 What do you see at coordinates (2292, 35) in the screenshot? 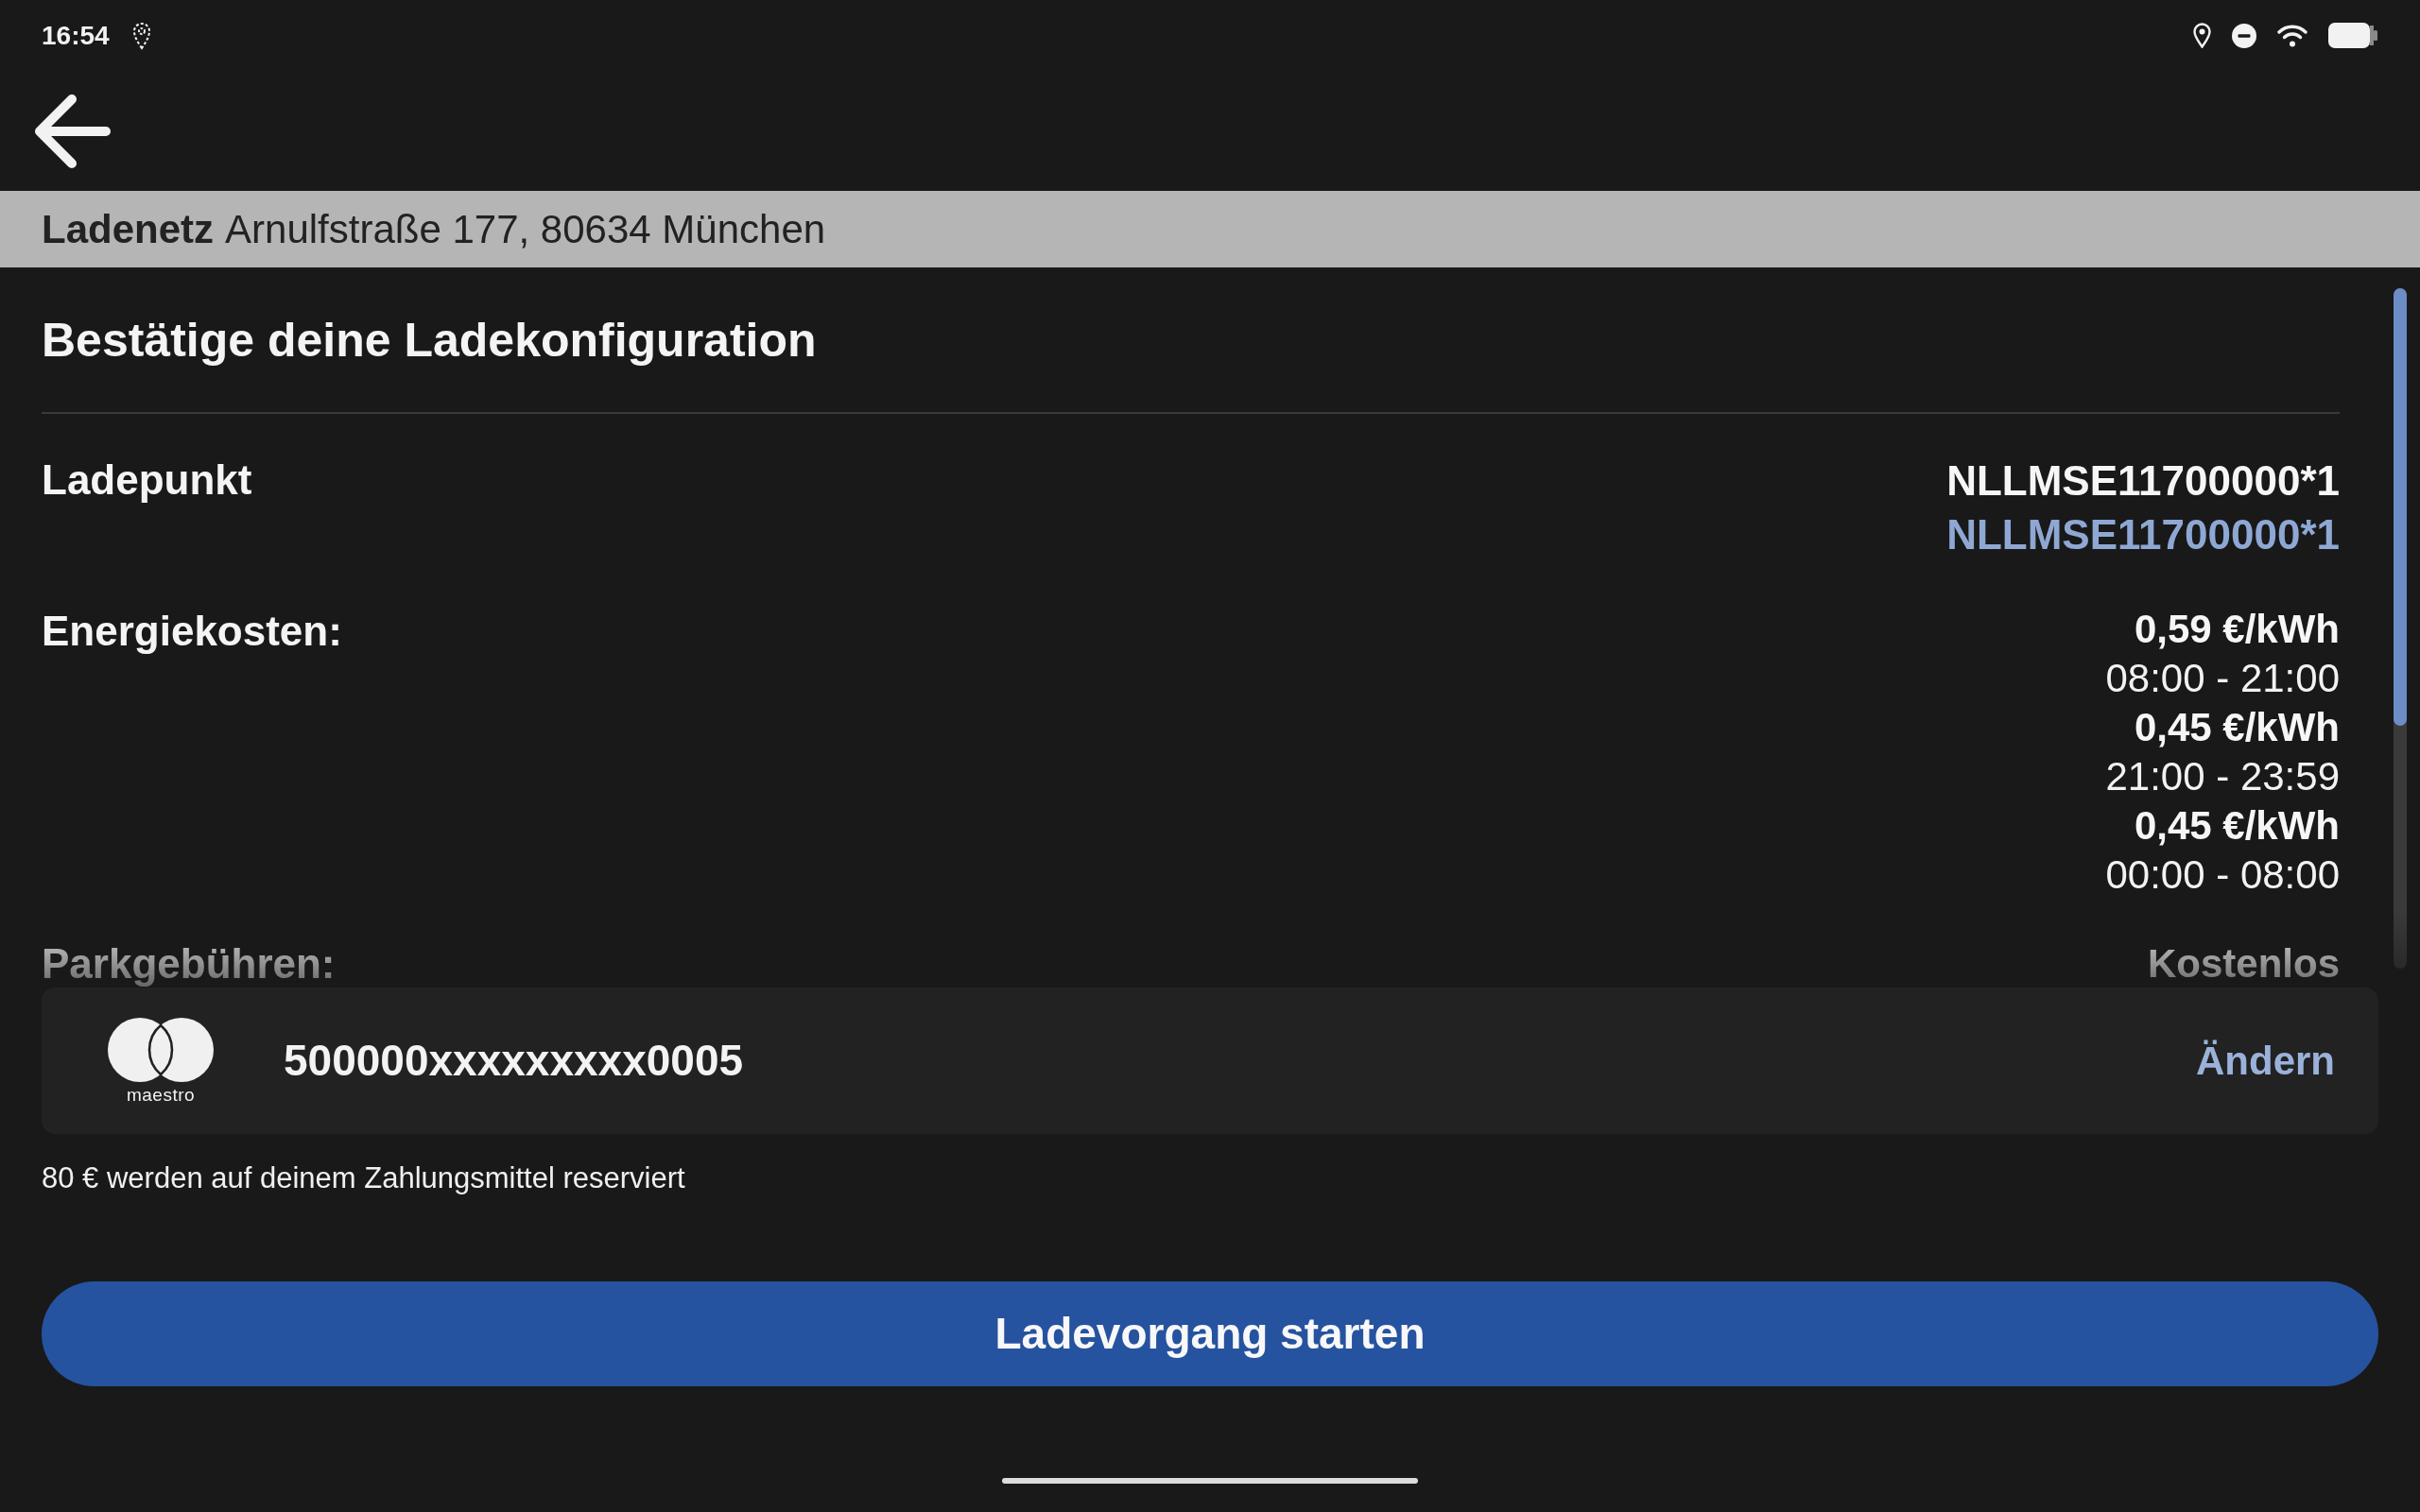
I see `wifi-icon` at bounding box center [2292, 35].